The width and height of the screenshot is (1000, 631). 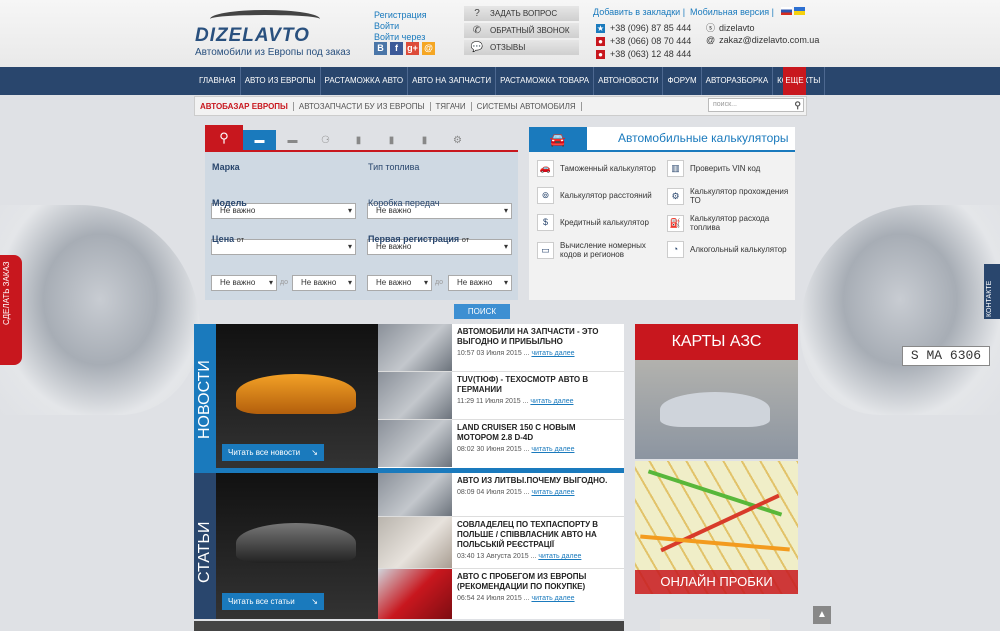 What do you see at coordinates (538, 385) in the screenshot?
I see `news-title: TUV(ТЮФ) - ТЕХОСМОТР АВТО В ГЕРМАНИИ` at bounding box center [538, 385].